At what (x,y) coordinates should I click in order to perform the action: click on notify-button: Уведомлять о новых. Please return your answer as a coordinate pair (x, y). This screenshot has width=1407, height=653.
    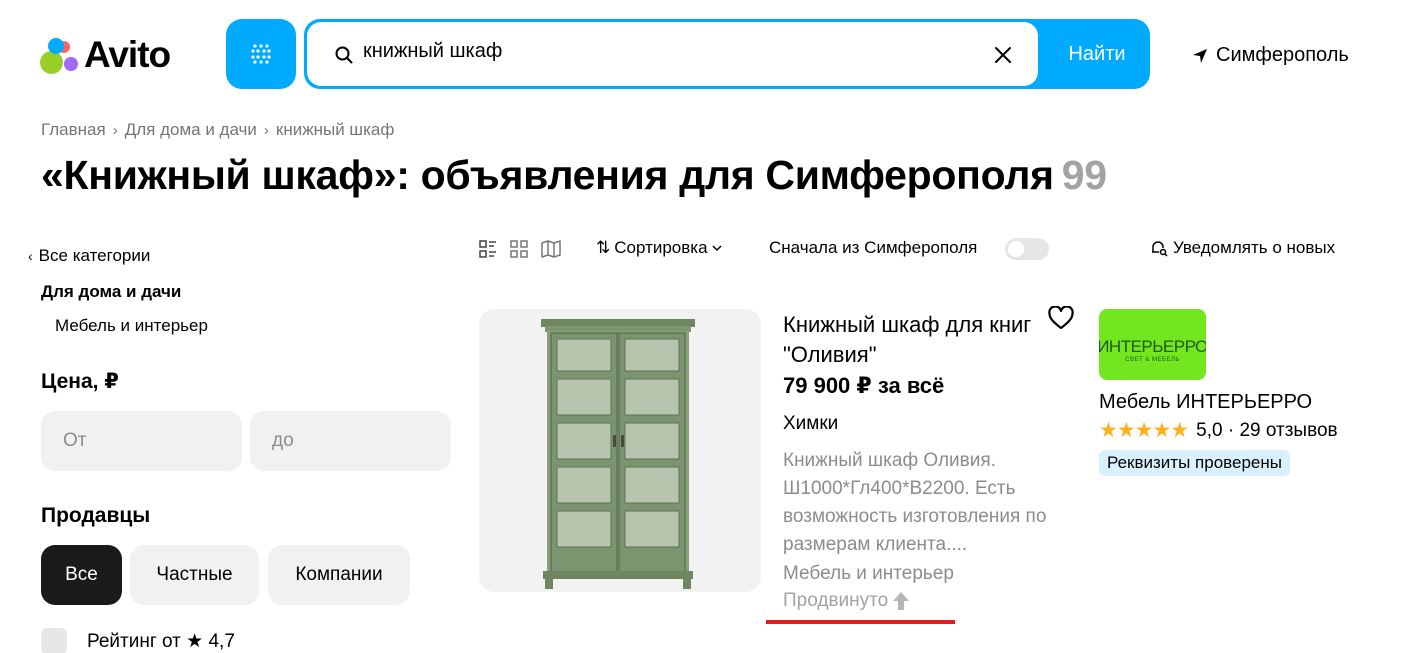
    Looking at the image, I should click on (1242, 248).